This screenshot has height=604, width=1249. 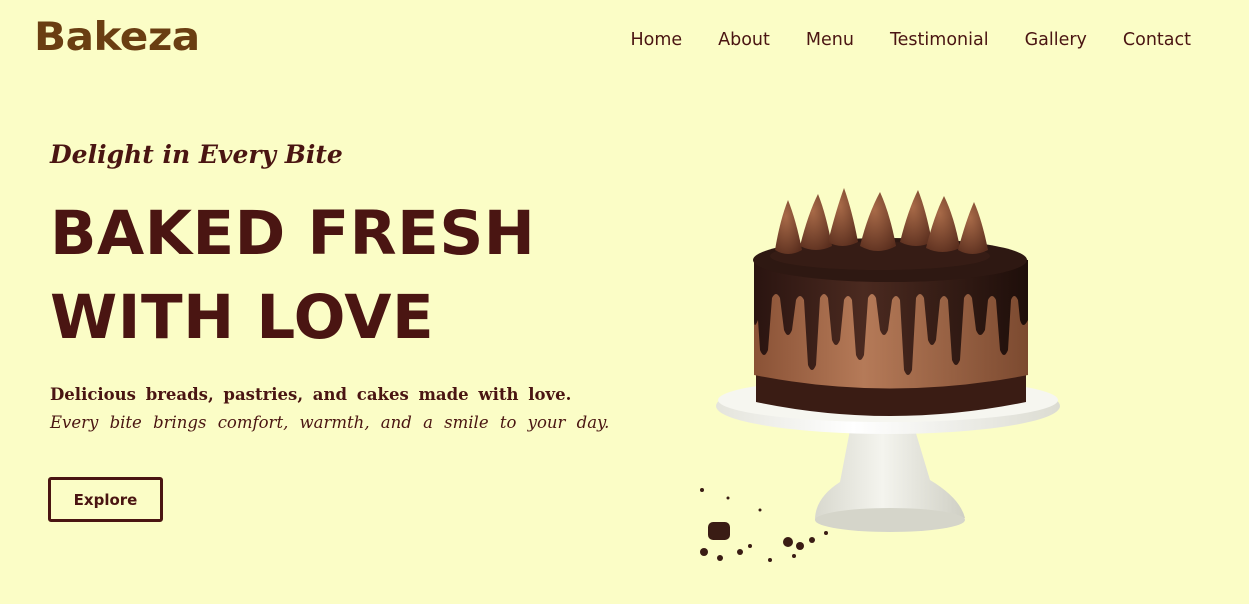 What do you see at coordinates (1056, 40) in the screenshot?
I see `nav-gallery: Gallery` at bounding box center [1056, 40].